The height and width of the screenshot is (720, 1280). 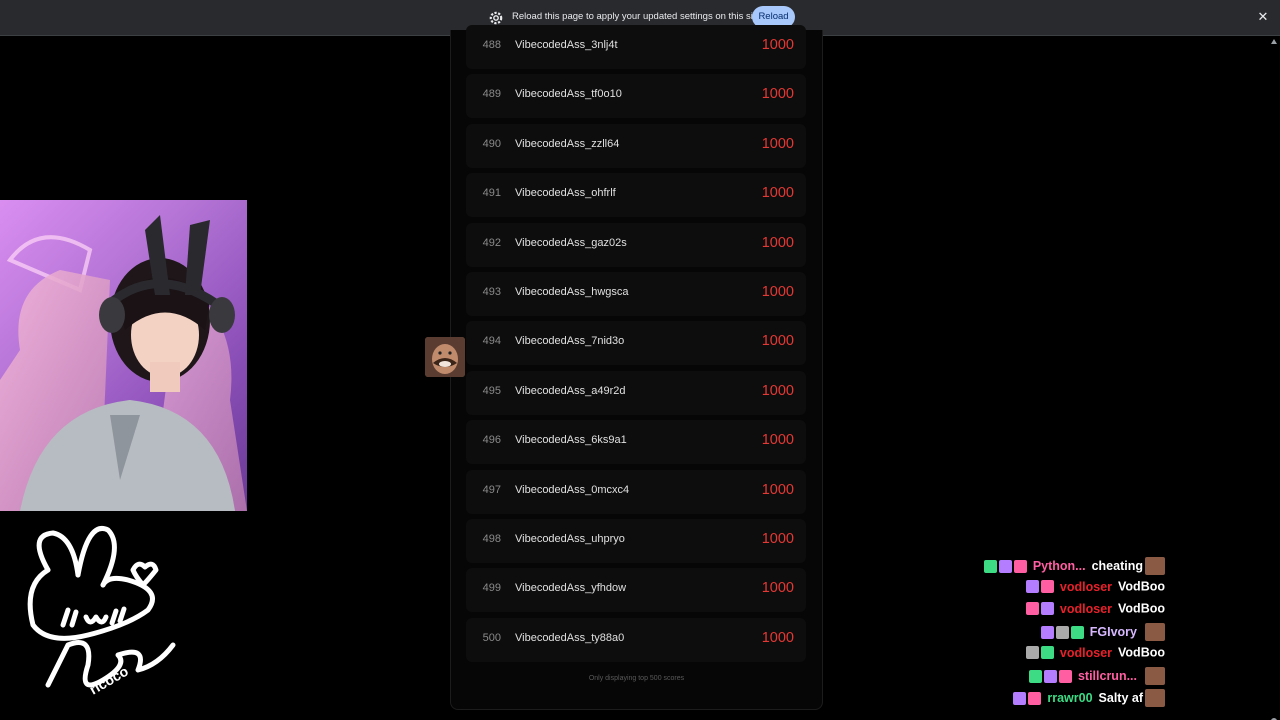 I want to click on leaderboard-row: 491 VibecodedAss_ohfrlf 1000, so click(x=636, y=195).